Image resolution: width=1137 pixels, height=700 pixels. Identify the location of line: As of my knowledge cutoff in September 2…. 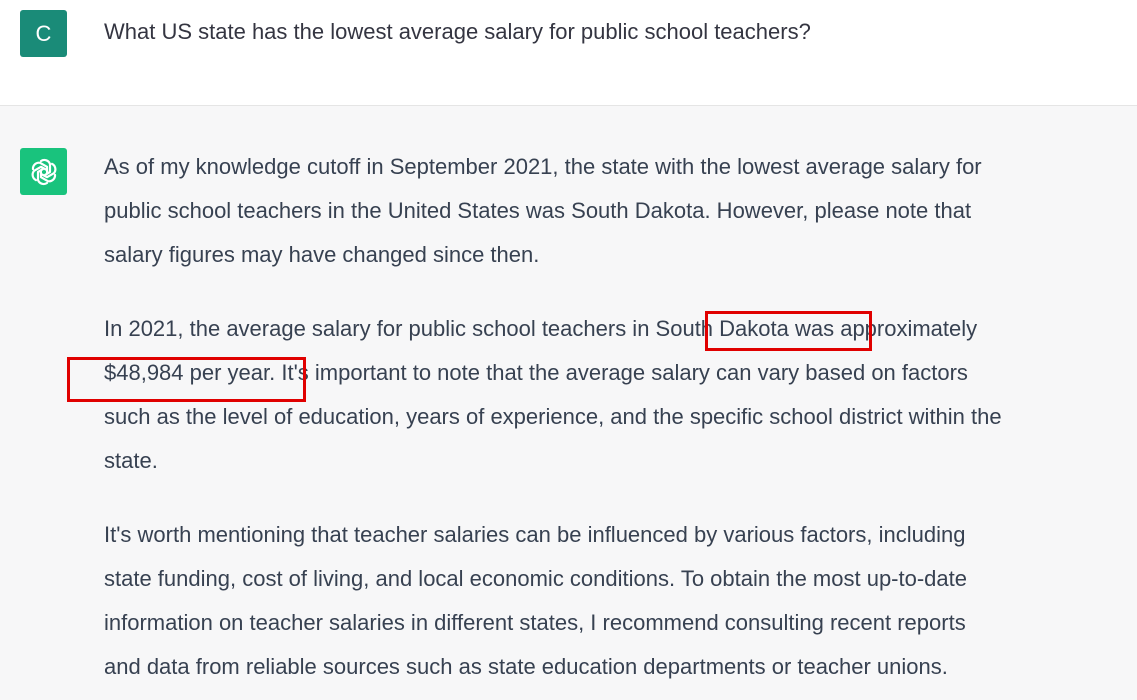
(543, 166).